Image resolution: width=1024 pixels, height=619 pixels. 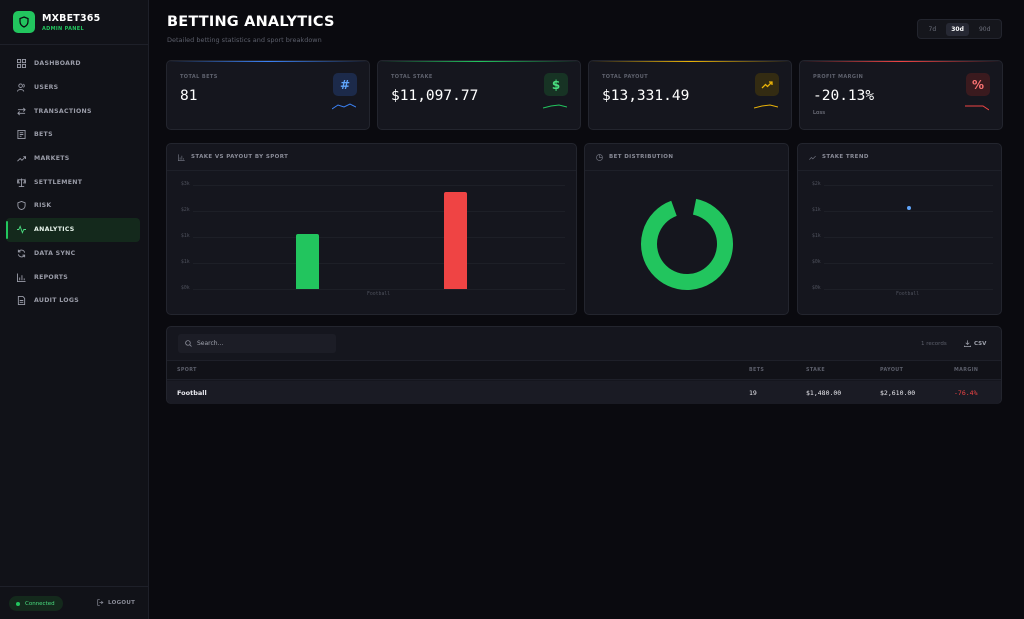 What do you see at coordinates (122, 602) in the screenshot?
I see `logout-label: LOGOUT` at bounding box center [122, 602].